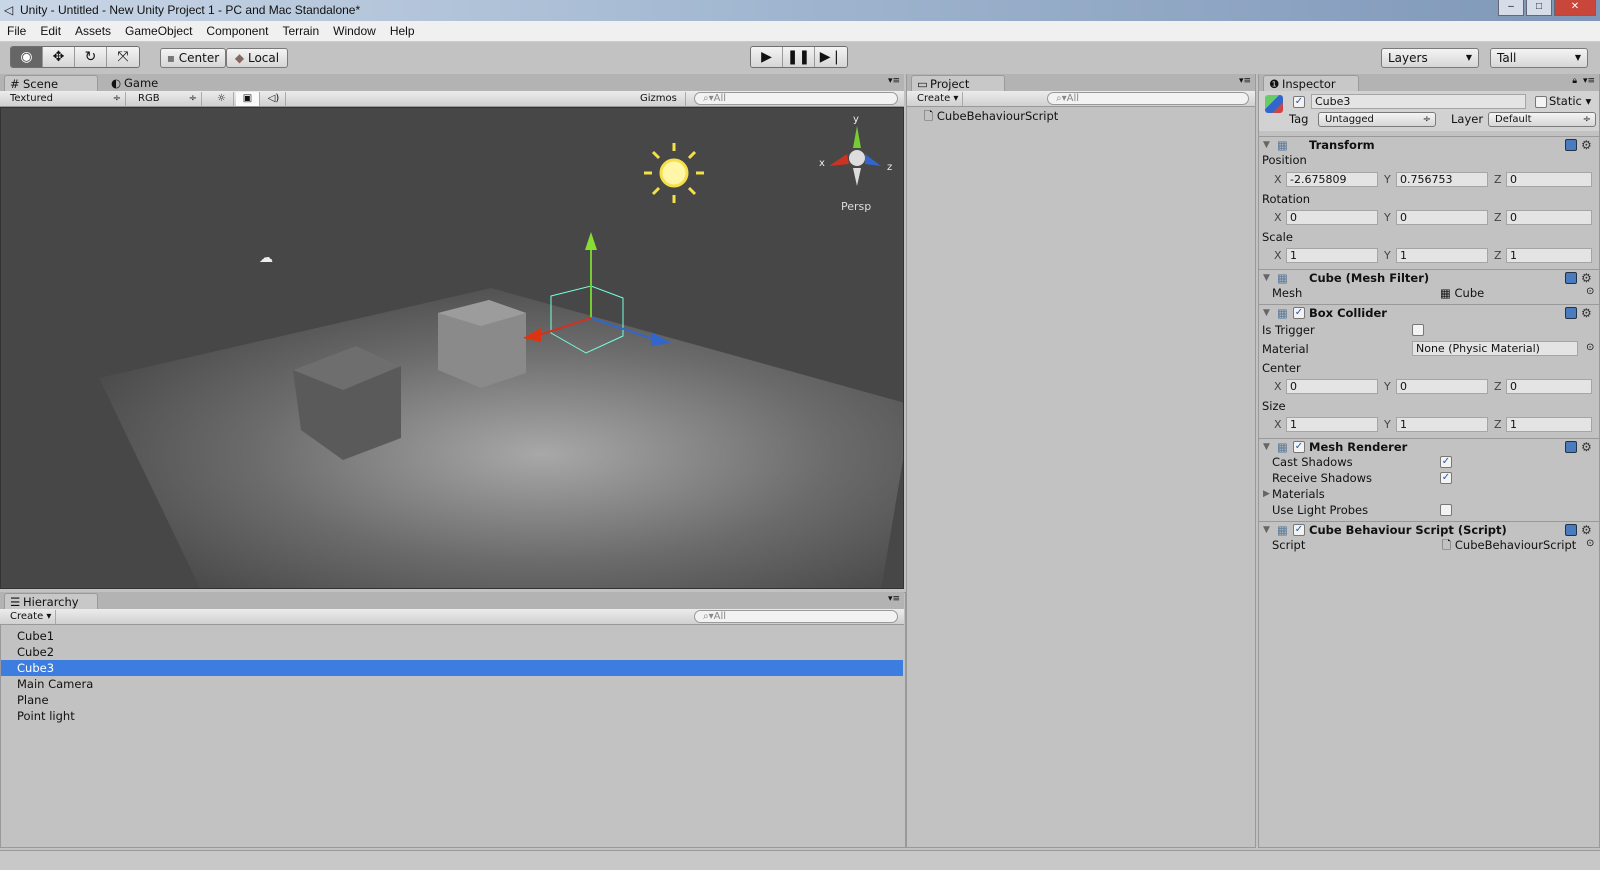 The image size is (1600, 870). I want to click on center-x-field: 0, so click(1332, 386).